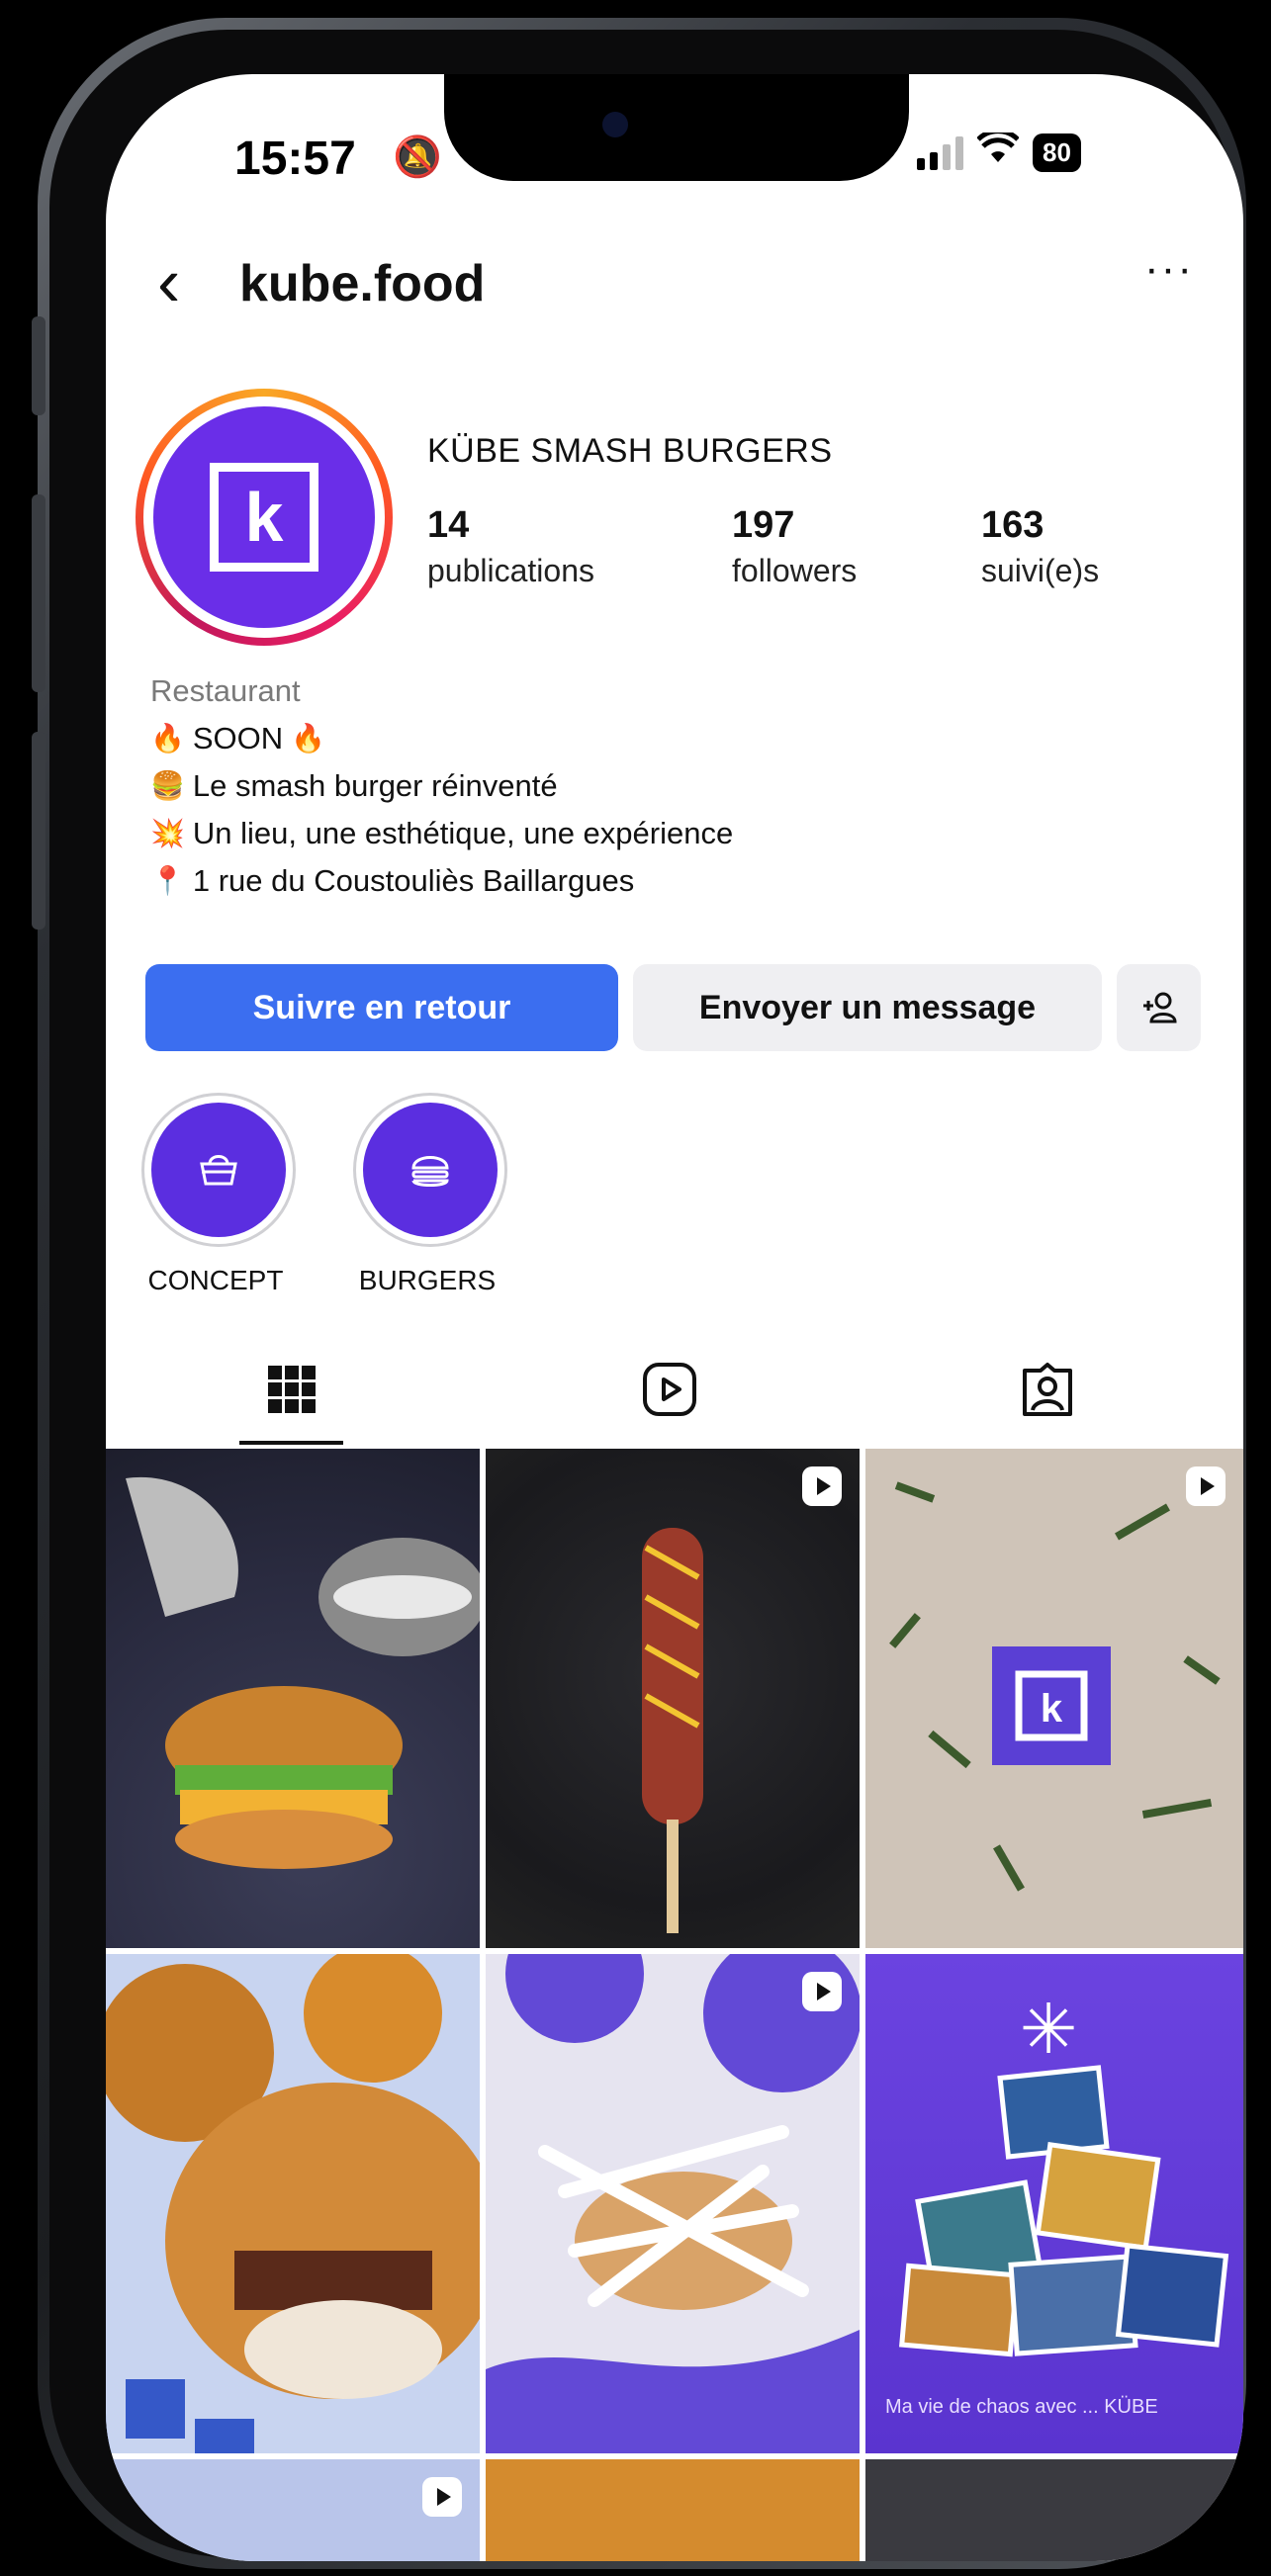  Describe the element at coordinates (417, 157) in the screenshot. I see `silent-bell-icon: 🔕` at that location.